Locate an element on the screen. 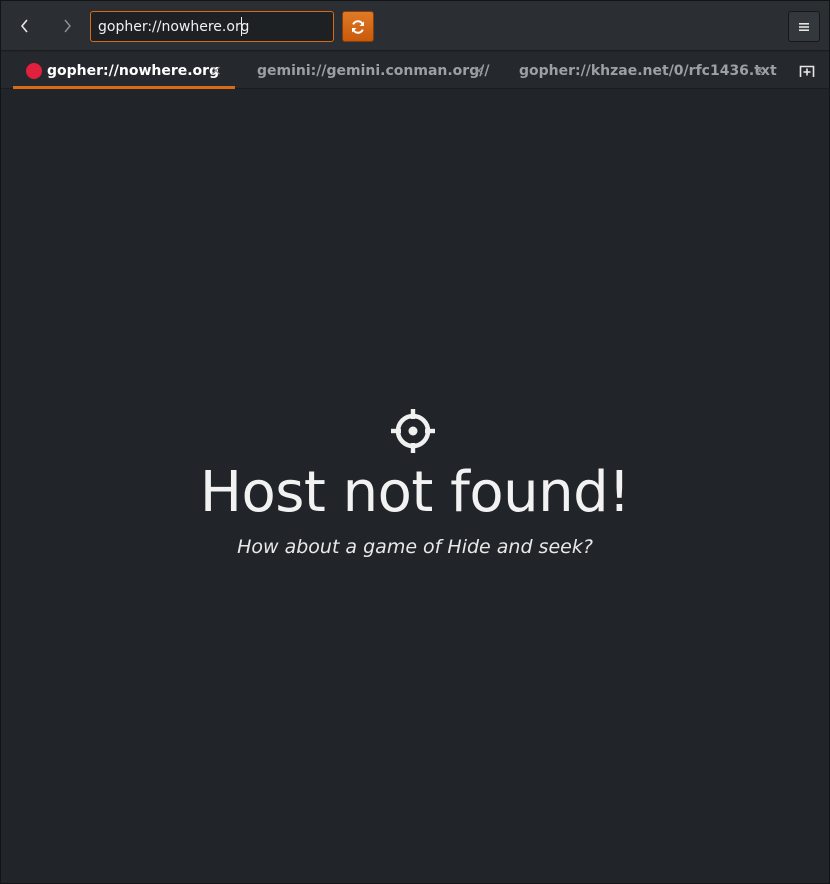 This screenshot has width=830, height=884. error-subtitle: How about a game of Hide and seek? is located at coordinates (415, 547).